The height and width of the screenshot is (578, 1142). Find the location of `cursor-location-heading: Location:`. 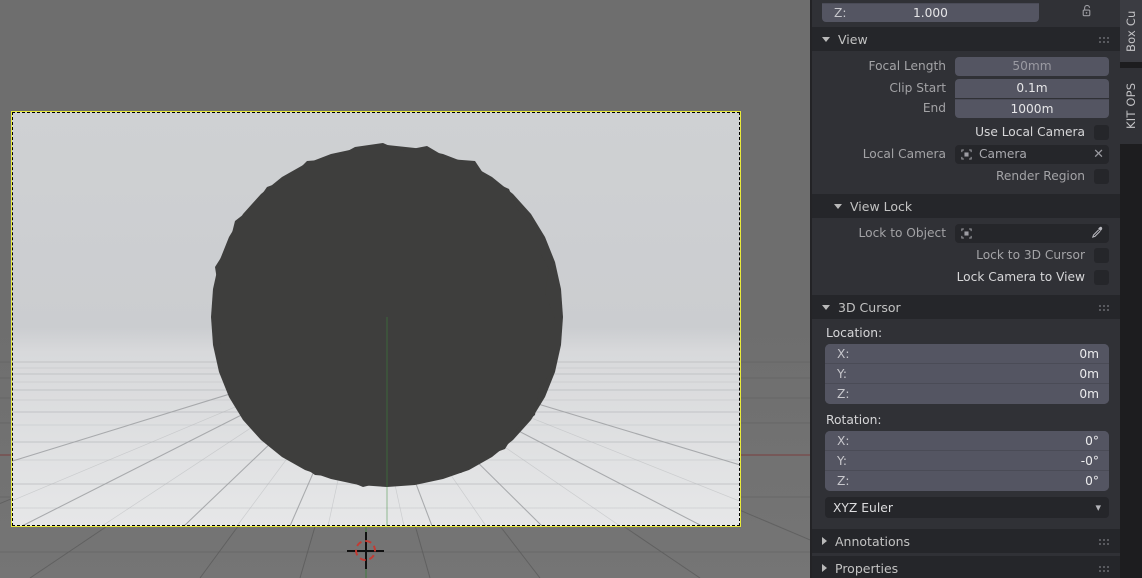

cursor-location-heading: Location: is located at coordinates (854, 333).